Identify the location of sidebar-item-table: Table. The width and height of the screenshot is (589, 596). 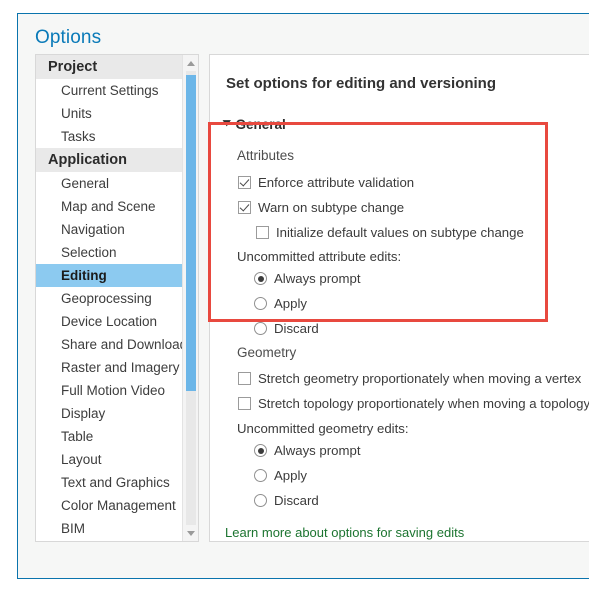
(109, 436).